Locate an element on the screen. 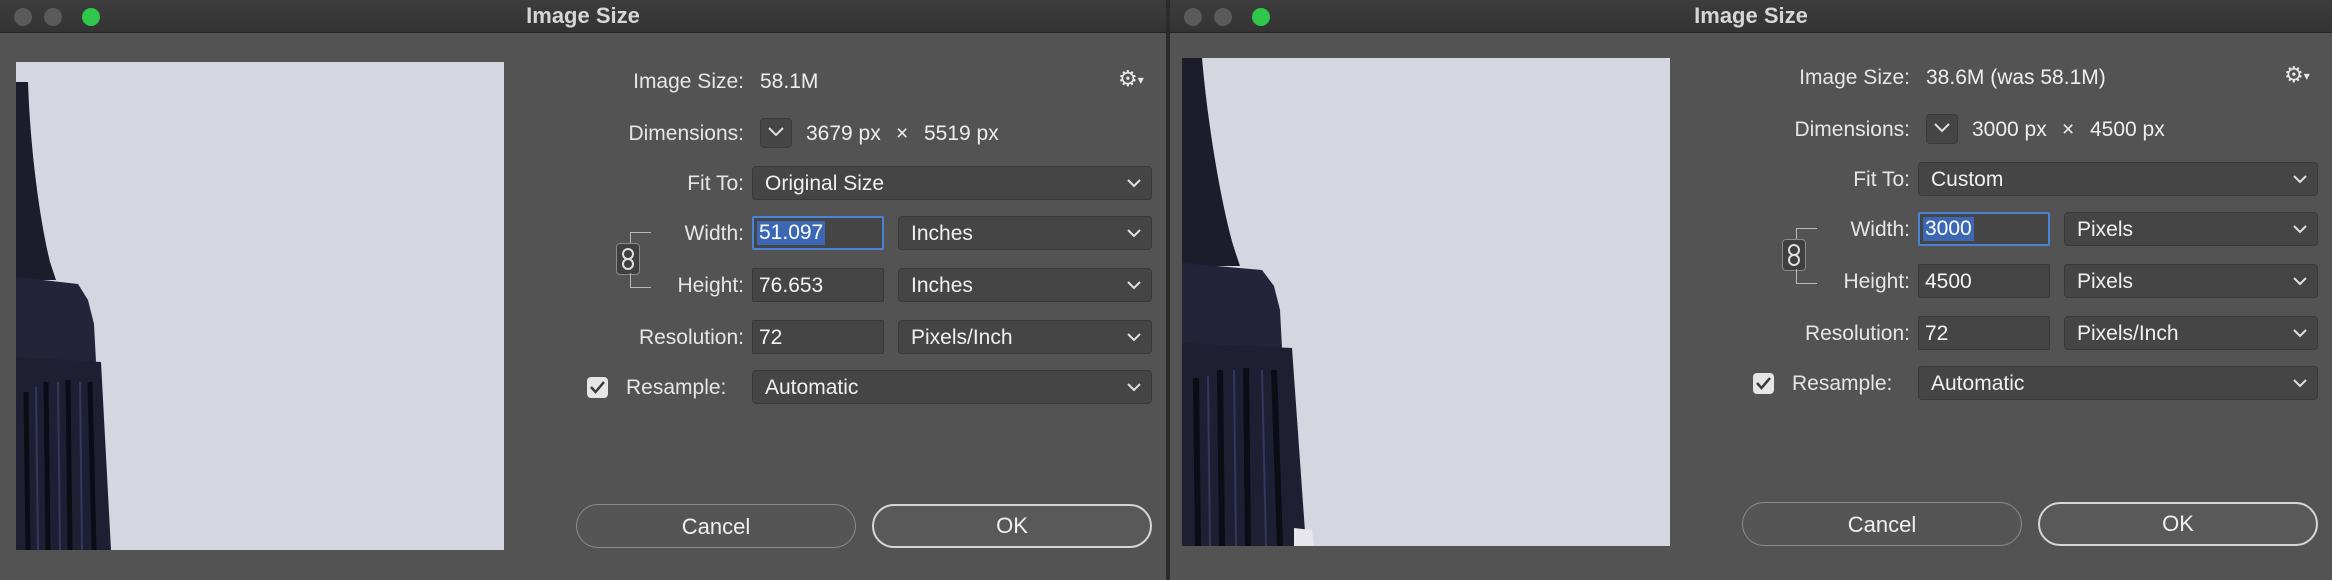 Image resolution: width=2332 pixels, height=580 pixels. height-value: 76.653 is located at coordinates (791, 285).